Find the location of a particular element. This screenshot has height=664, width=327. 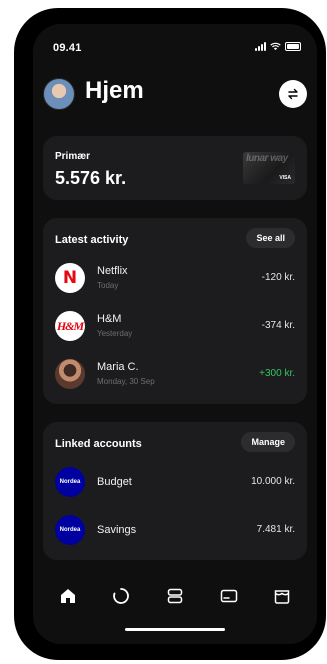

store-icon is located at coordinates (282, 597).